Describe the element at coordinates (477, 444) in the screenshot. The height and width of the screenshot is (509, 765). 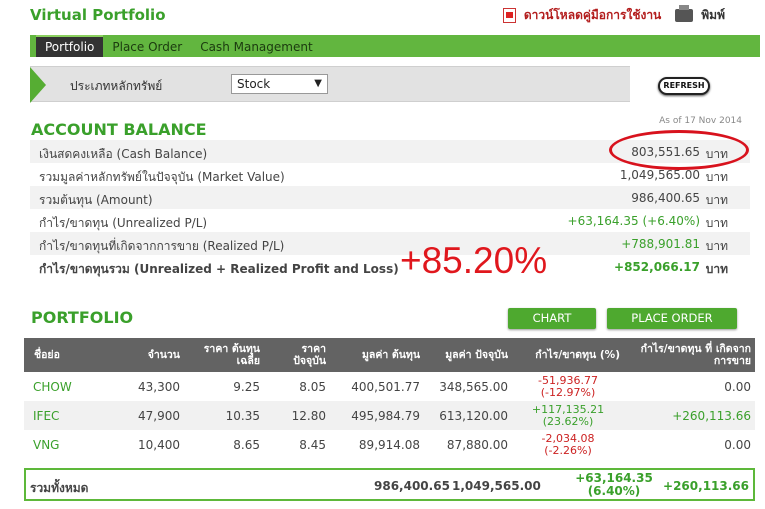
I see `mv-cell: 87,880.00` at that location.